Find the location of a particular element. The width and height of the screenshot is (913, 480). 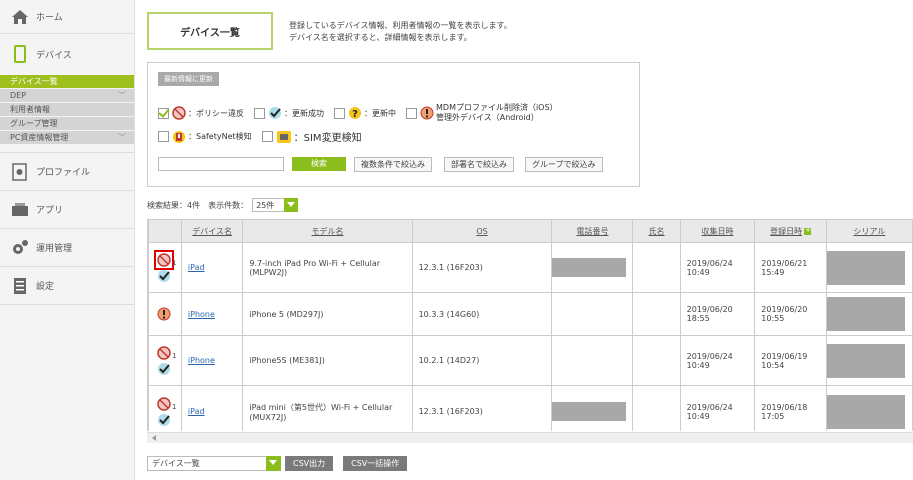

dept-filter-button: 部署名で絞込み is located at coordinates (479, 164).